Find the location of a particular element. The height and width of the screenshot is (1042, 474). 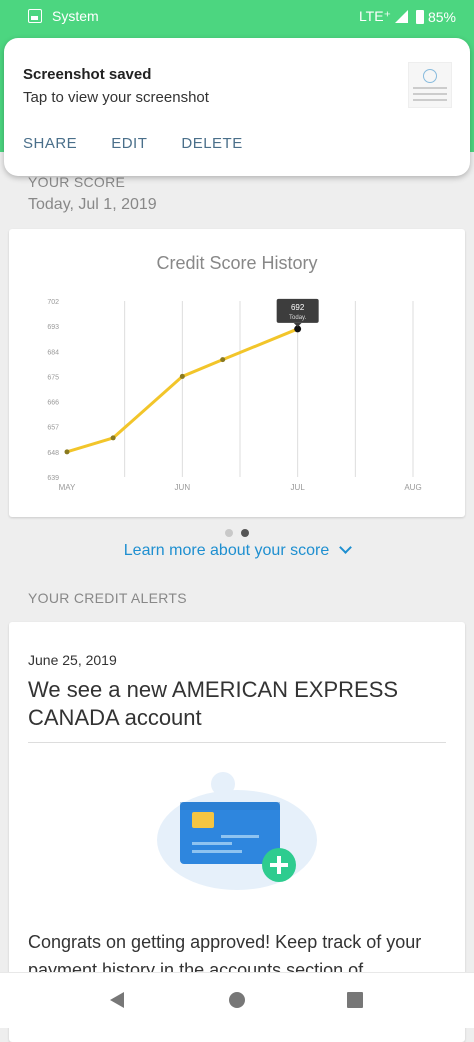

y-tick-label: 648 is located at coordinates (53, 453).